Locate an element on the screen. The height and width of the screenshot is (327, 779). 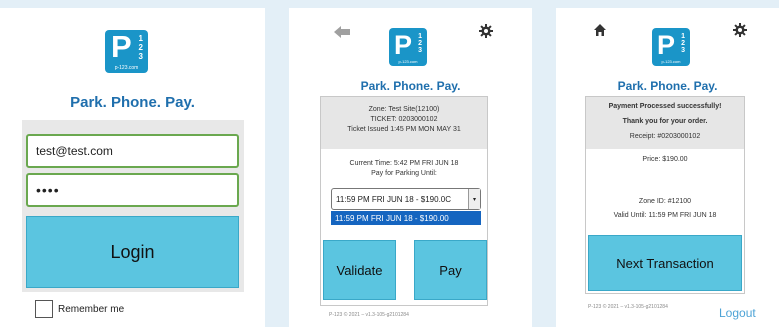
time-select: 11:59 PM FRI JUN 18 - $190.0C ▾ is located at coordinates (406, 199).